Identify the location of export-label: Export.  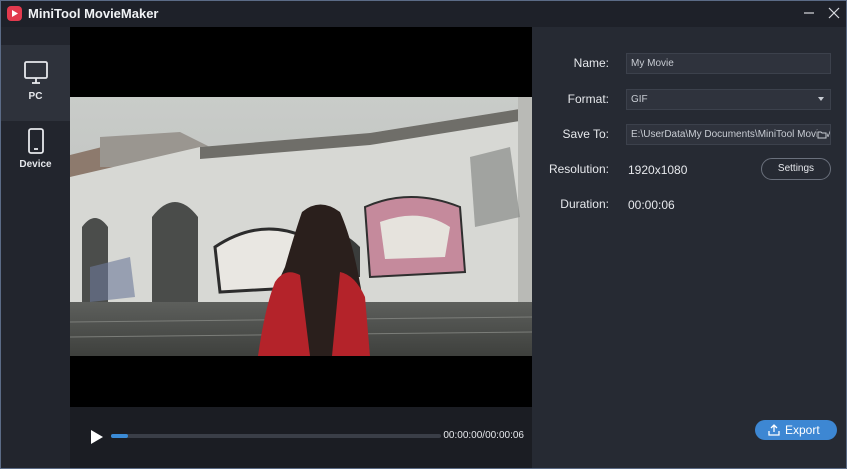
(802, 430).